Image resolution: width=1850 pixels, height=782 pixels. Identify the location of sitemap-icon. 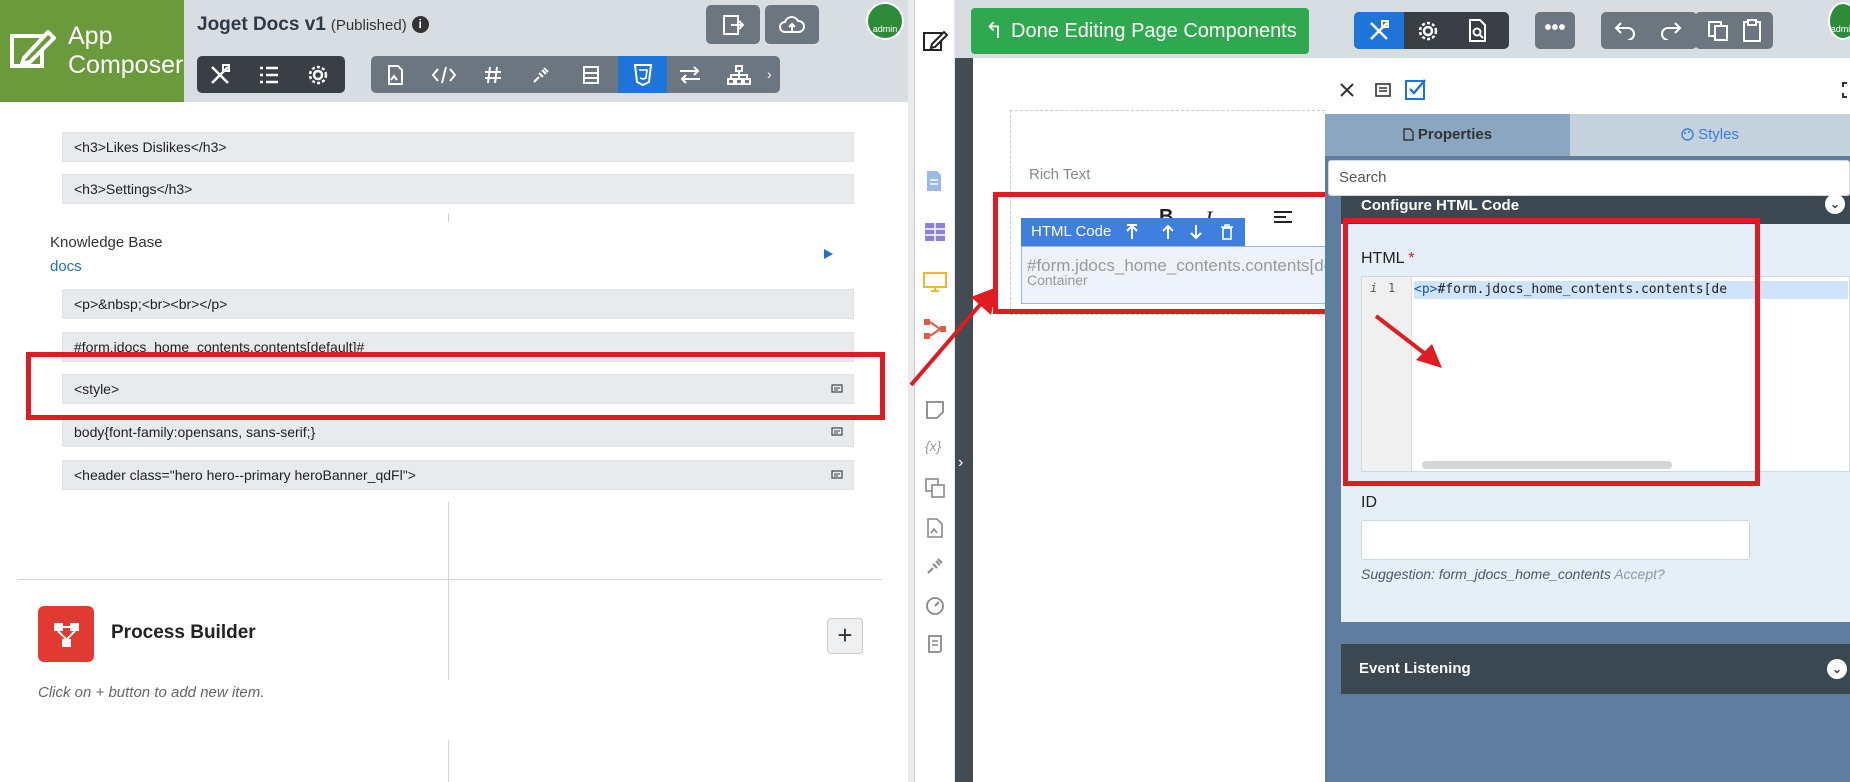
(739, 75).